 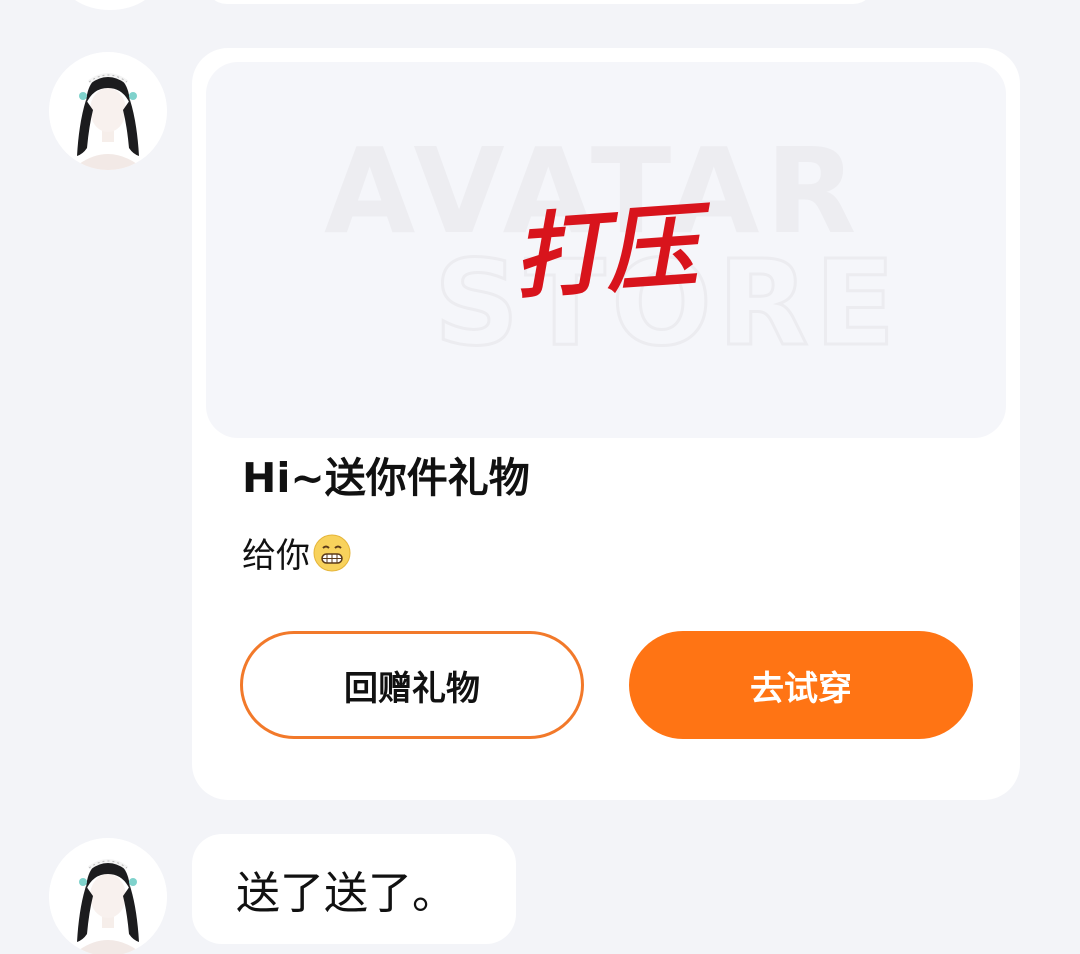 What do you see at coordinates (412, 685) in the screenshot?
I see `return-gift-button: 回赠礼物` at bounding box center [412, 685].